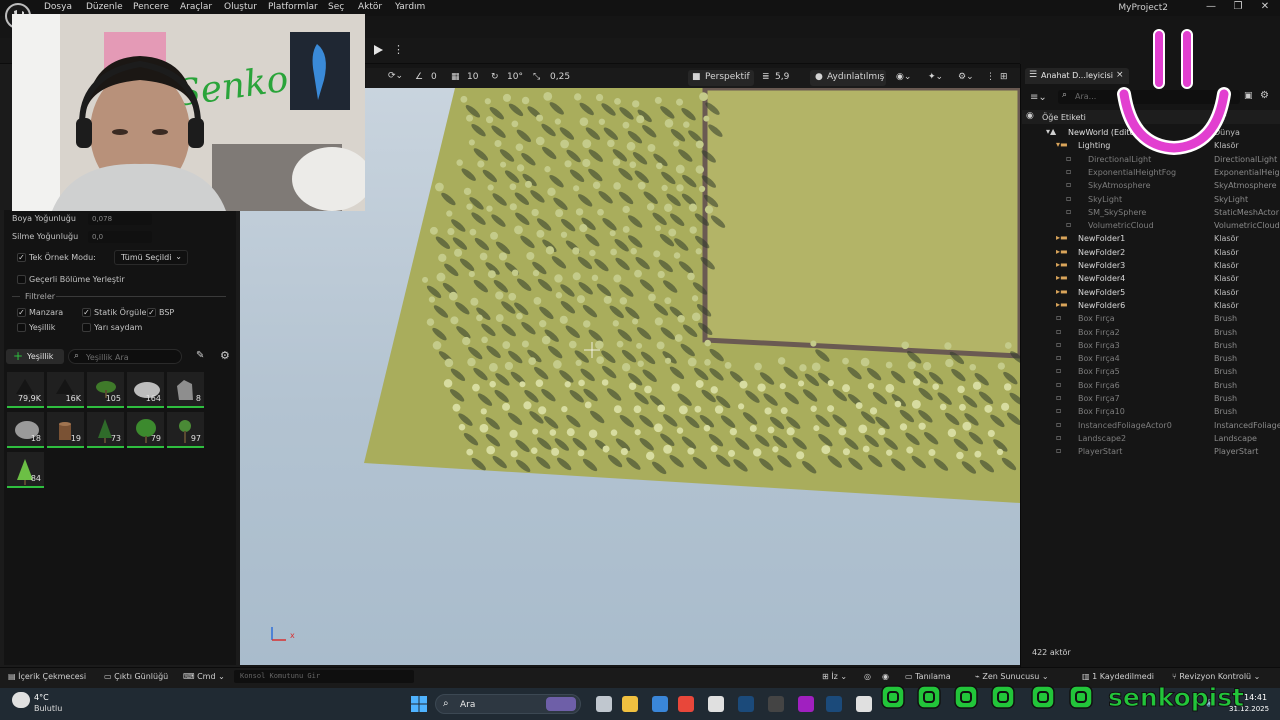  Describe the element at coordinates (21, 257) in the screenshot. I see `single-instance-checkbox: ✓` at that location.